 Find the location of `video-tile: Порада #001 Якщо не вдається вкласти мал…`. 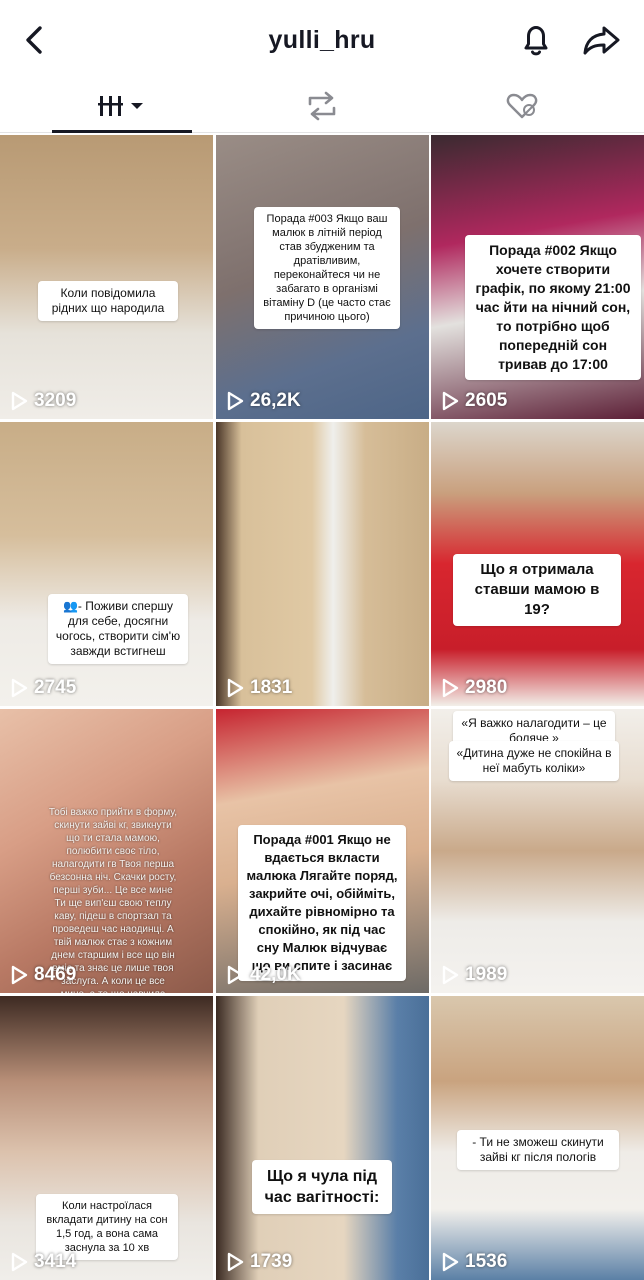

video-tile: Порада #001 Якщо не вдається вкласти мал… is located at coordinates (322, 851).